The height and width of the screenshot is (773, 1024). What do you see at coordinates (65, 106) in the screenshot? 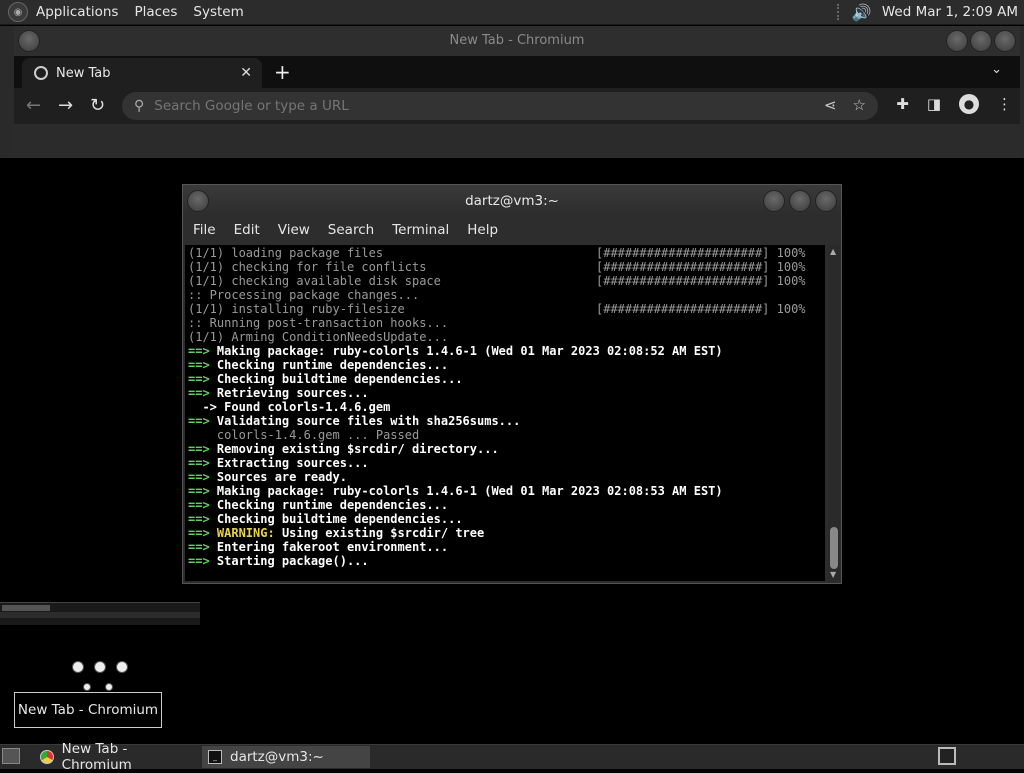
I see `forward-arrow-icon: →` at bounding box center [65, 106].